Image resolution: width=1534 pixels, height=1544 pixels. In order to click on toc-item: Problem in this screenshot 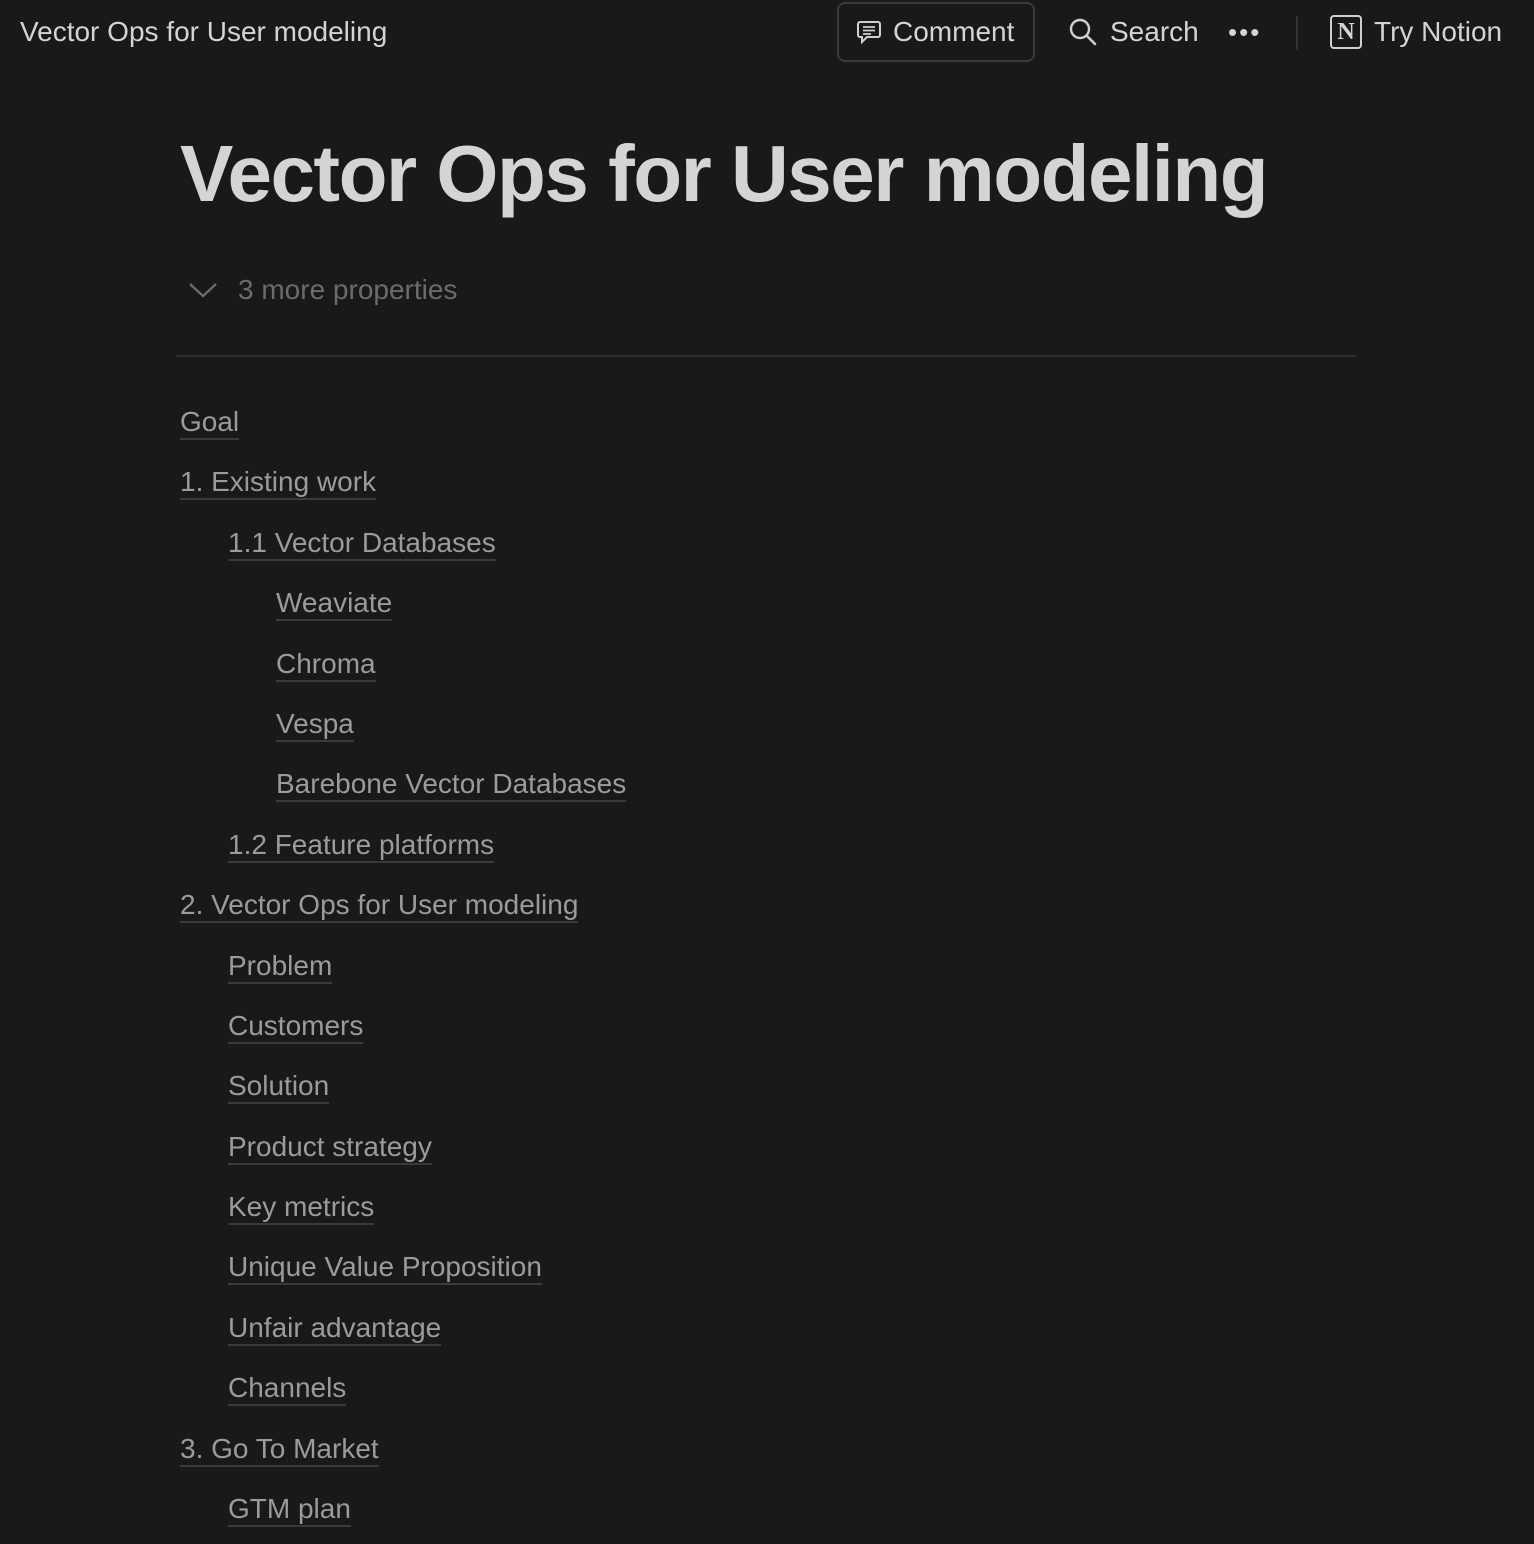, I will do `click(403, 966)`.